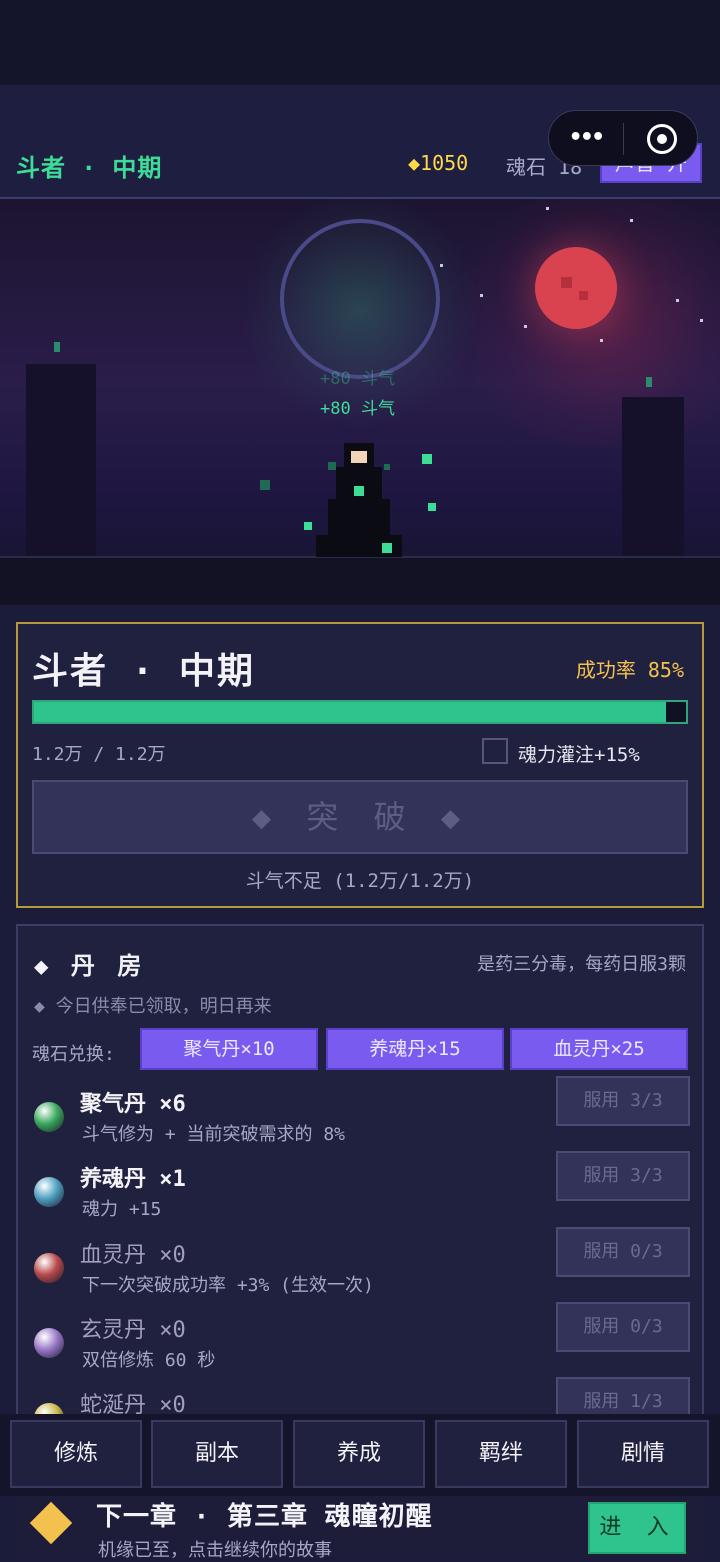  What do you see at coordinates (264, 1517) in the screenshot?
I see `next-chapter-title: 下一章 · 第三章 魂瞳初醒` at bounding box center [264, 1517].